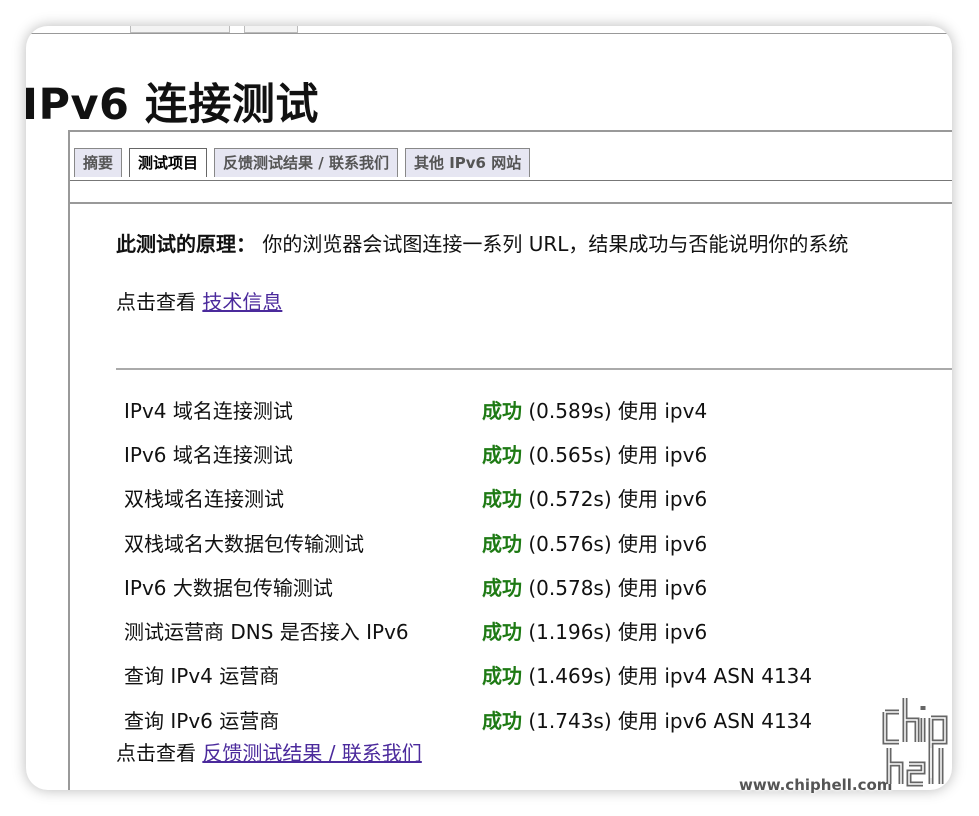 Image resolution: width=979 pixels, height=816 pixels. What do you see at coordinates (242, 302) in the screenshot?
I see `tech-info-link: 技术信息` at bounding box center [242, 302].